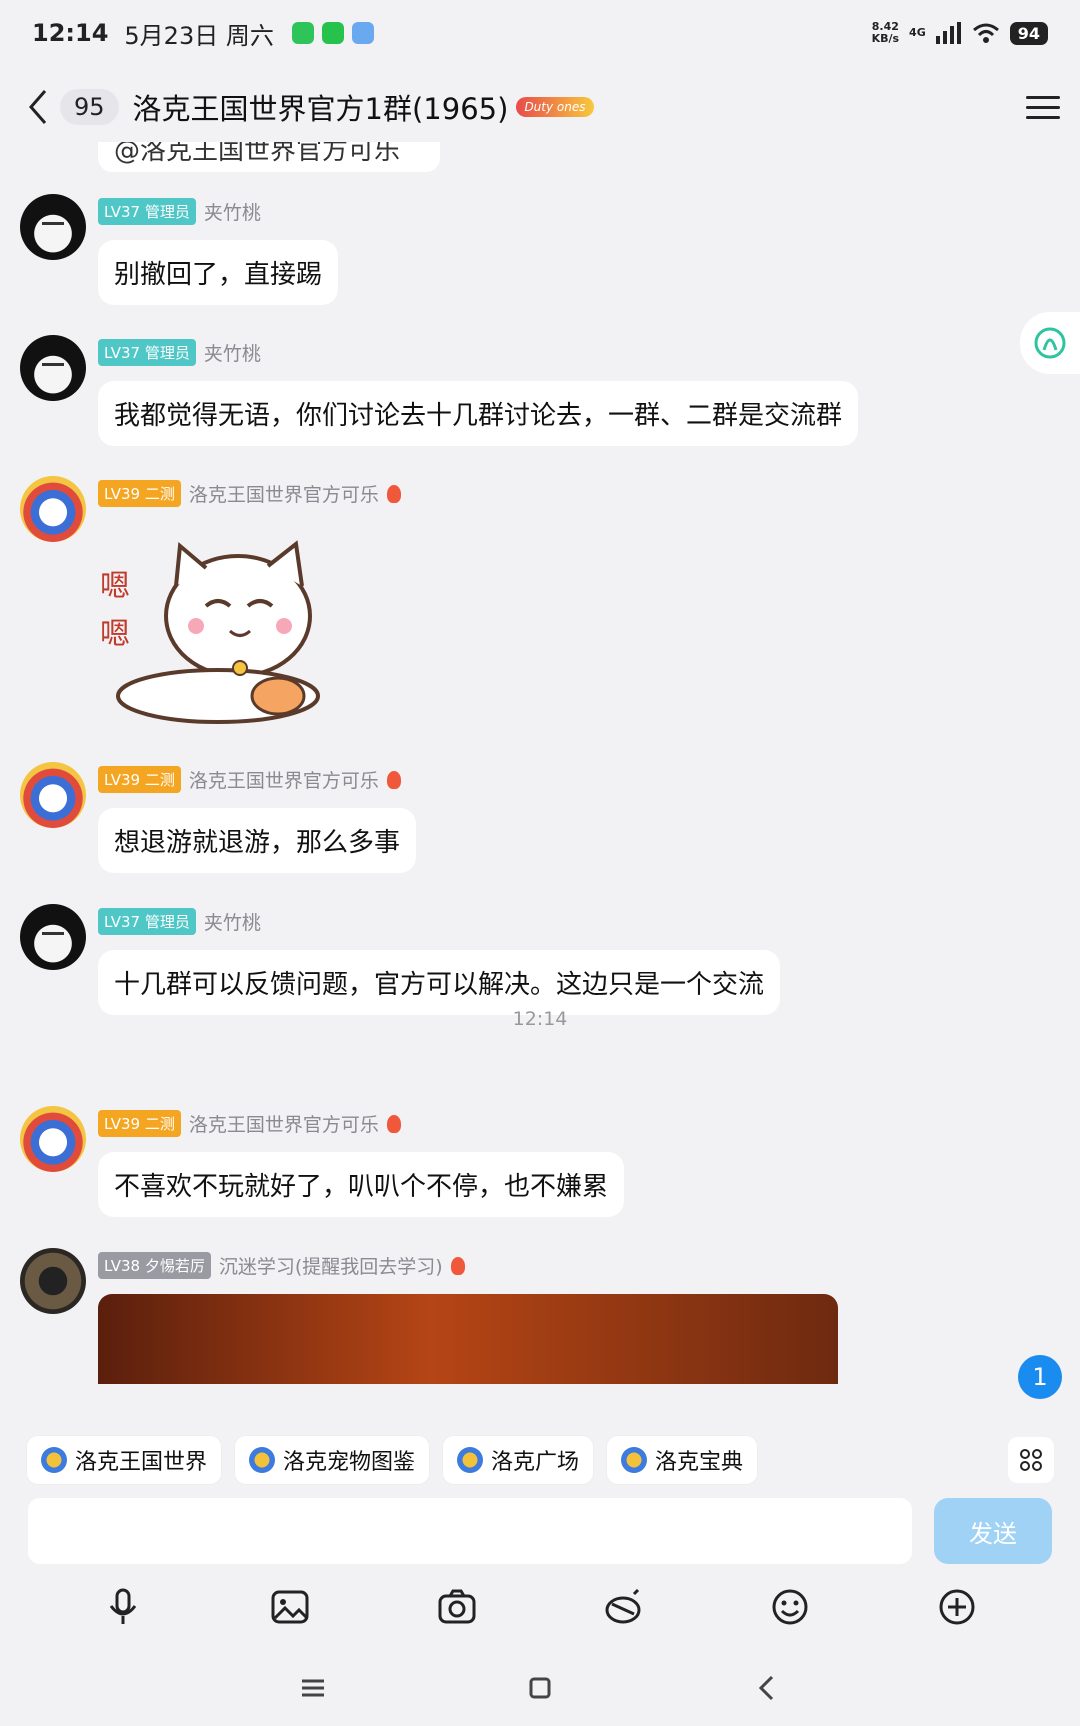 The height and width of the screenshot is (1726, 1080). I want to click on shortcut-label: 洛克王国世界, so click(141, 1462).